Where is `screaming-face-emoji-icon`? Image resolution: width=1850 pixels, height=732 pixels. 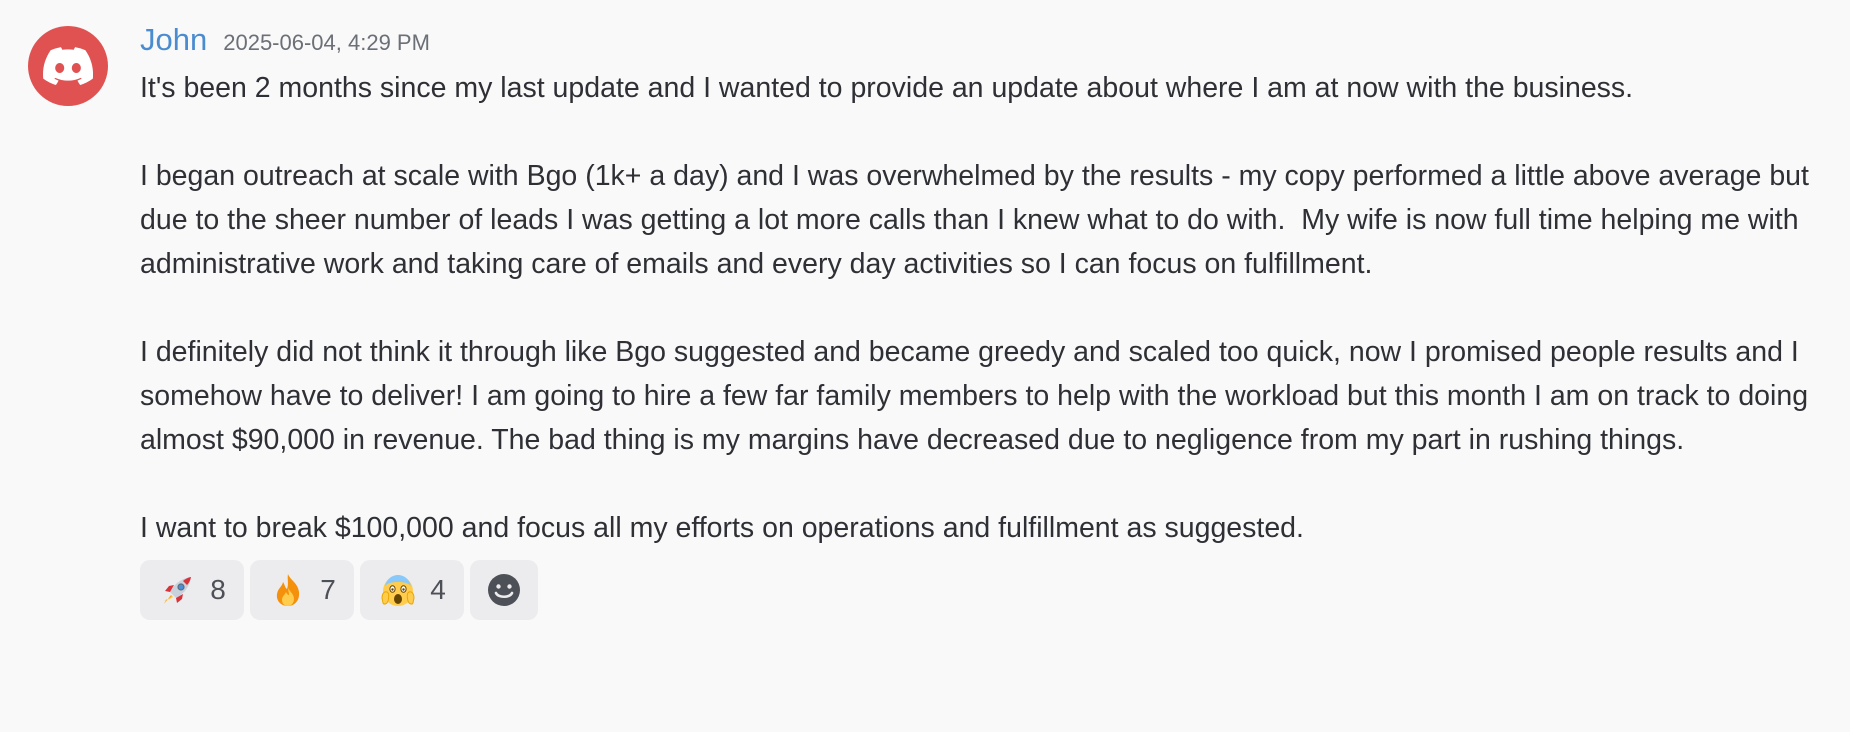 screaming-face-emoji-icon is located at coordinates (398, 590).